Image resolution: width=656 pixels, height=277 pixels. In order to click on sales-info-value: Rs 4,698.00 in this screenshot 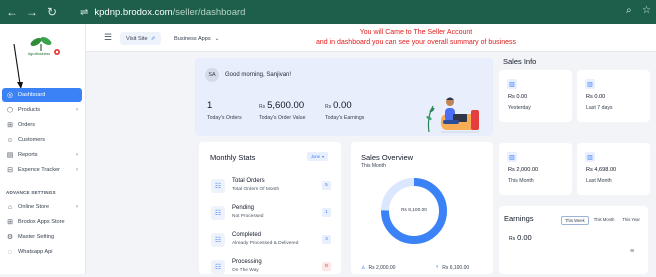, I will do `click(601, 170)`.